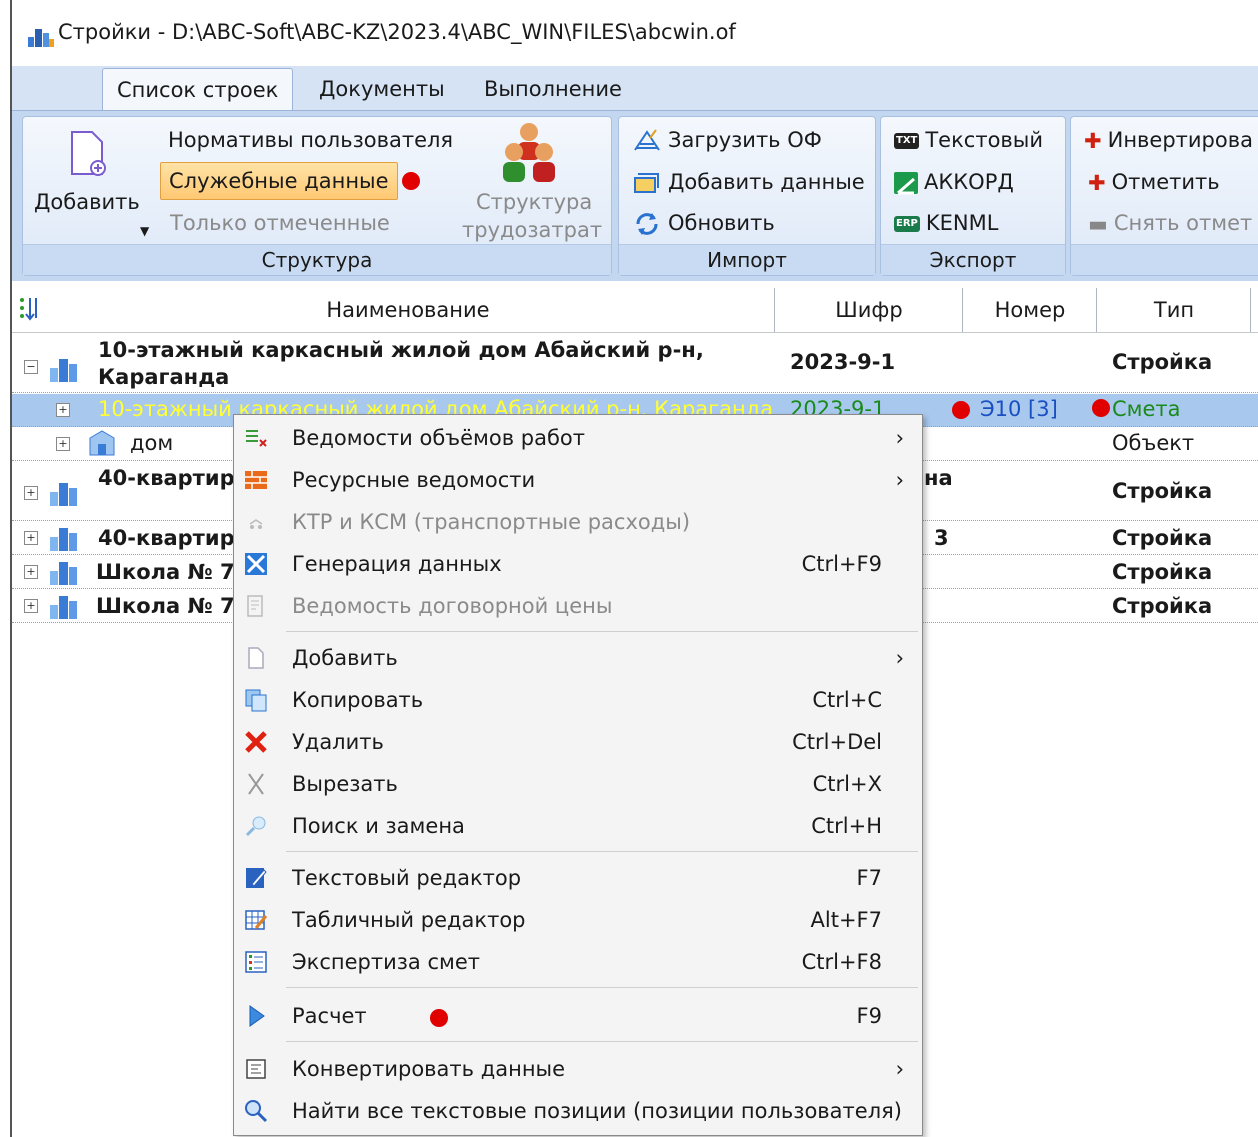 This screenshot has width=1258, height=1137. Describe the element at coordinates (578, 1016) in the screenshot. I see `menu-item-calculate: Расчет F9` at that location.